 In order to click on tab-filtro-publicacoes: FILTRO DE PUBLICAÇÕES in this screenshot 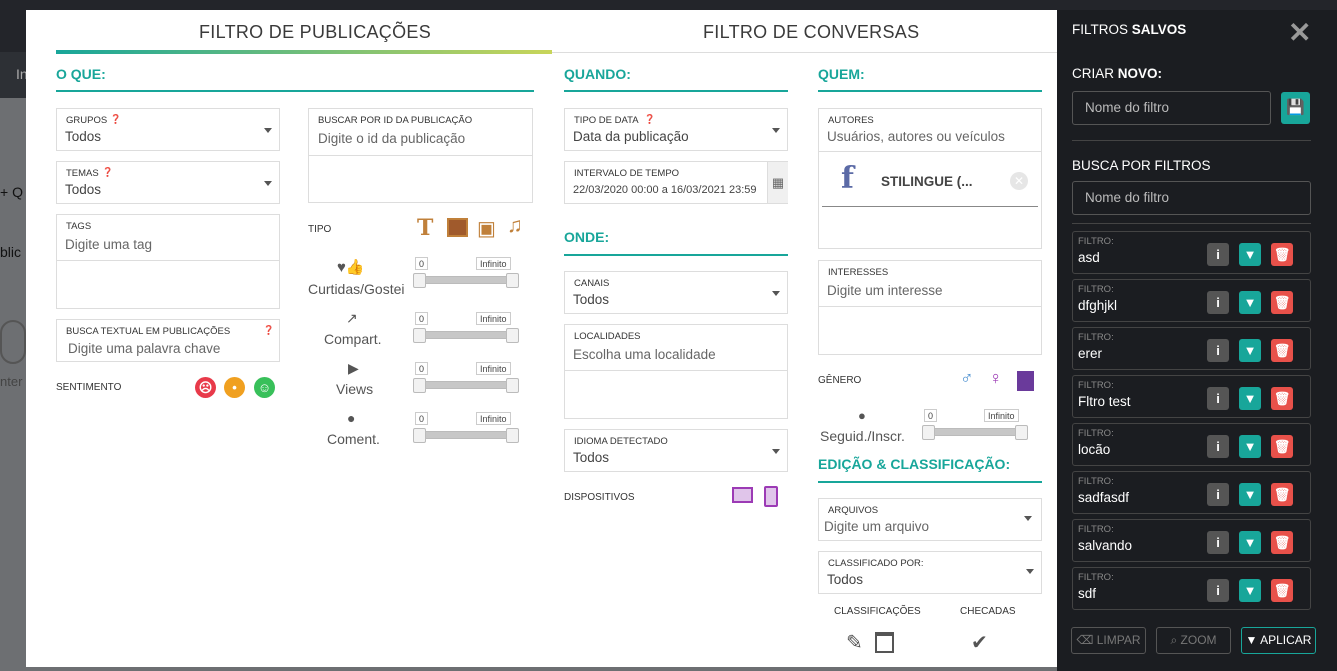, I will do `click(315, 32)`.